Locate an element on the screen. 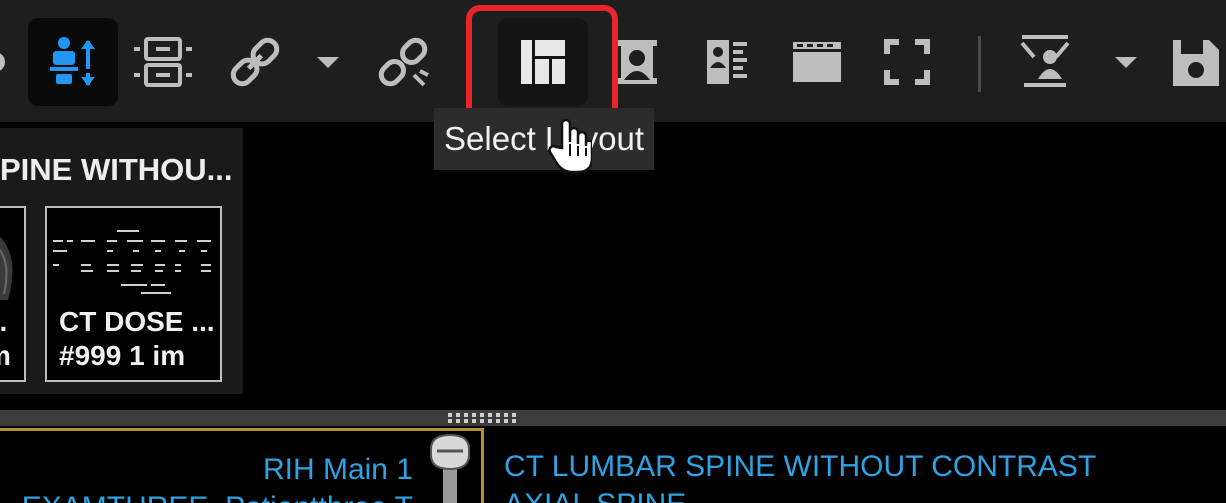  unlink-button is located at coordinates (403, 62).